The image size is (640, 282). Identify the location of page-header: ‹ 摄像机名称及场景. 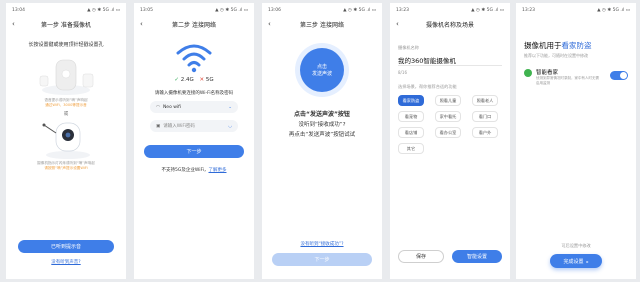
(450, 24).